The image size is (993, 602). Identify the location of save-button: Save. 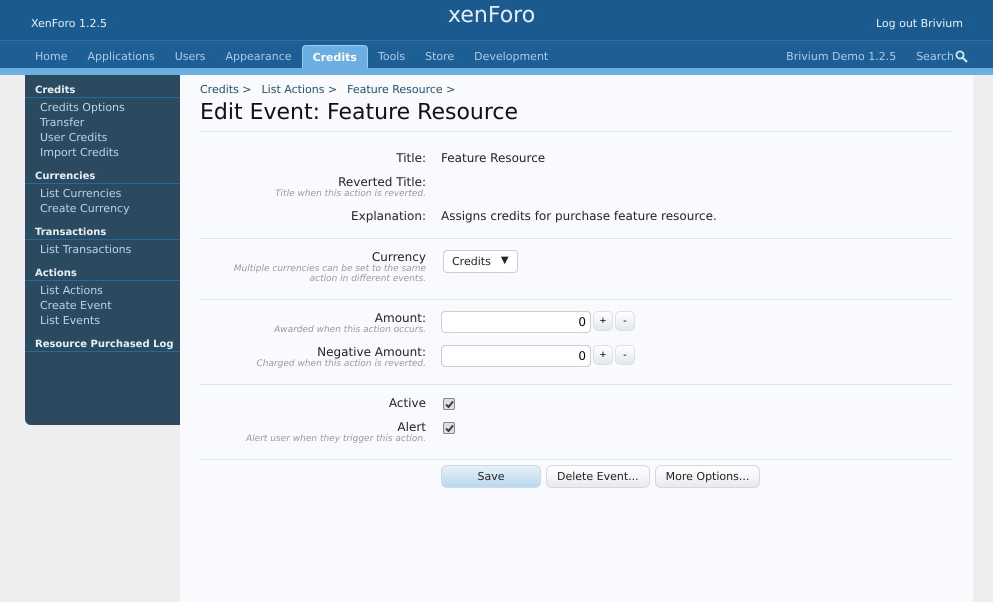
(491, 476).